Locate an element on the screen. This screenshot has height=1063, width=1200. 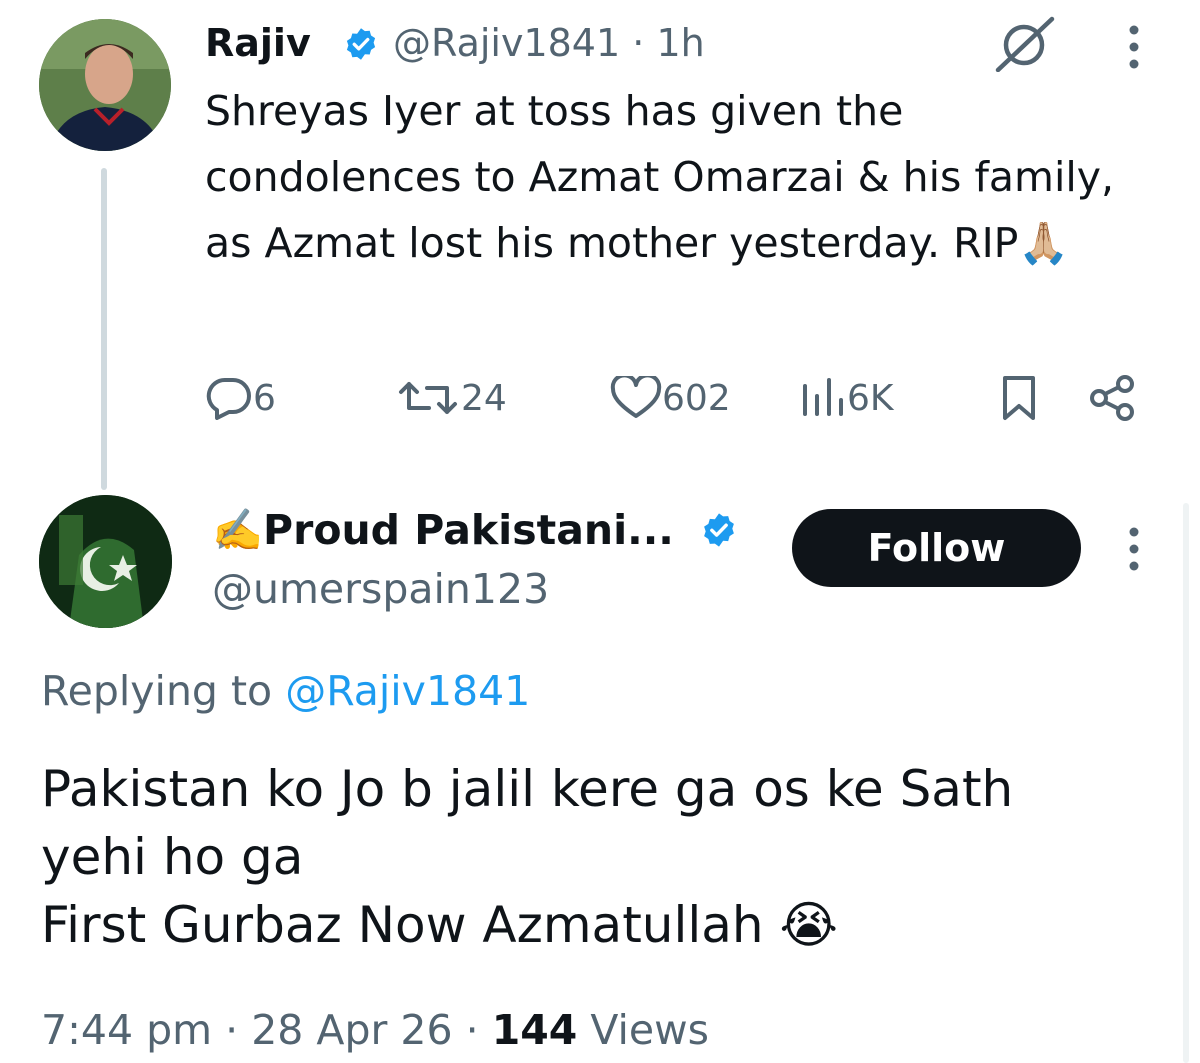
bookmark-action is located at coordinates (1019, 398).